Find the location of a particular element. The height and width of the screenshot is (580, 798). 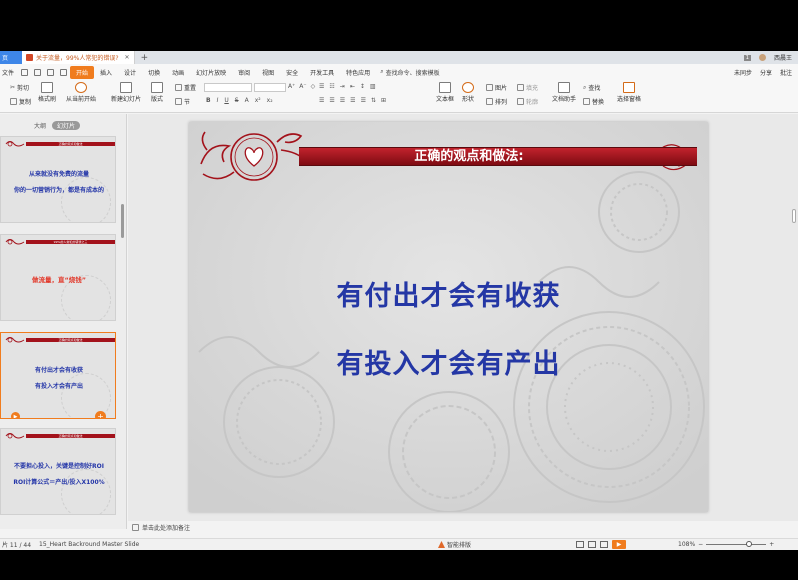

menu-developer: 开发工具 is located at coordinates (322, 72).